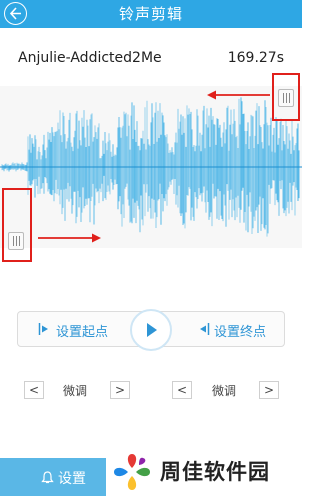 The width and height of the screenshot is (320, 496). What do you see at coordinates (255, 58) in the screenshot?
I see `song-duration: 169.27s` at bounding box center [255, 58].